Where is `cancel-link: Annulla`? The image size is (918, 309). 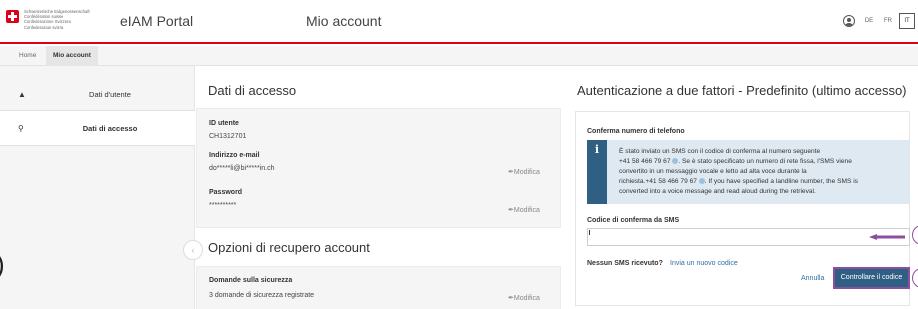
cancel-link: Annulla is located at coordinates (812, 278).